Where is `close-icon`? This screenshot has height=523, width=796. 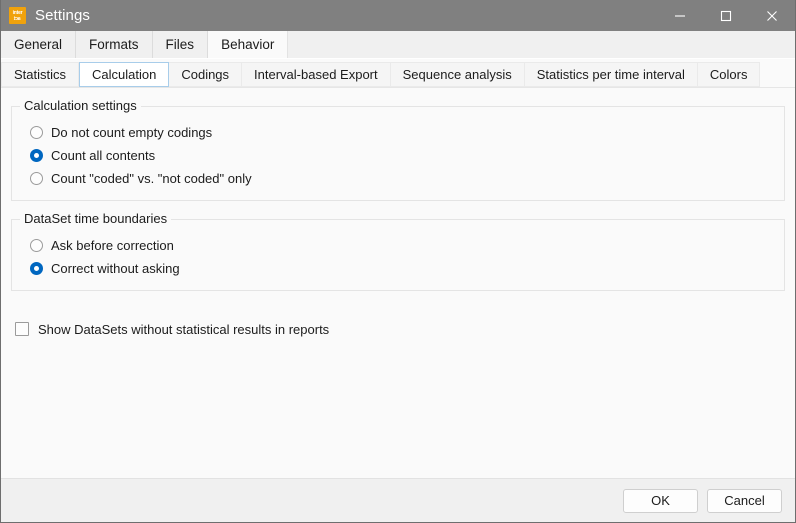
close-icon is located at coordinates (772, 15).